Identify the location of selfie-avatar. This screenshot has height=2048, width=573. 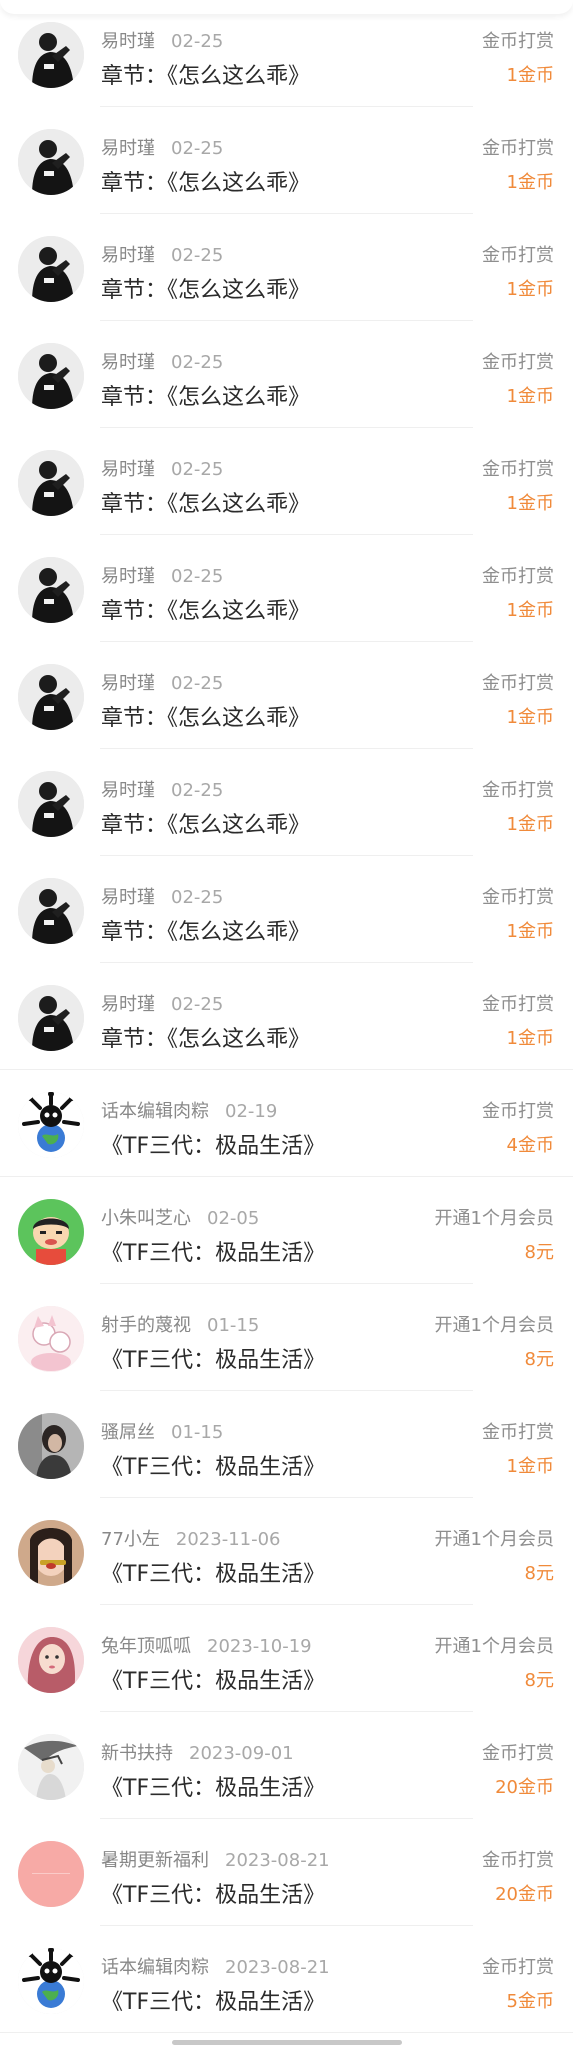
(51, 1553).